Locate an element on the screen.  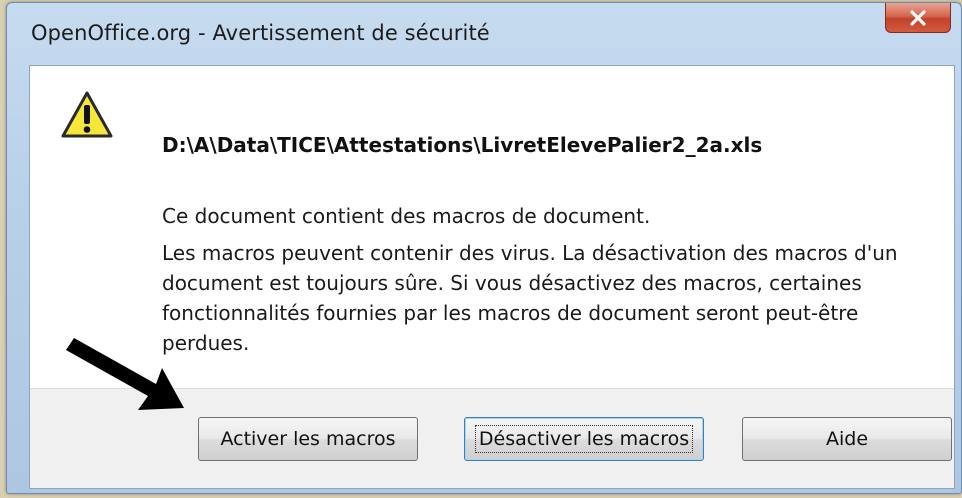
enable-macros-button: Activer les macros is located at coordinates (308, 439).